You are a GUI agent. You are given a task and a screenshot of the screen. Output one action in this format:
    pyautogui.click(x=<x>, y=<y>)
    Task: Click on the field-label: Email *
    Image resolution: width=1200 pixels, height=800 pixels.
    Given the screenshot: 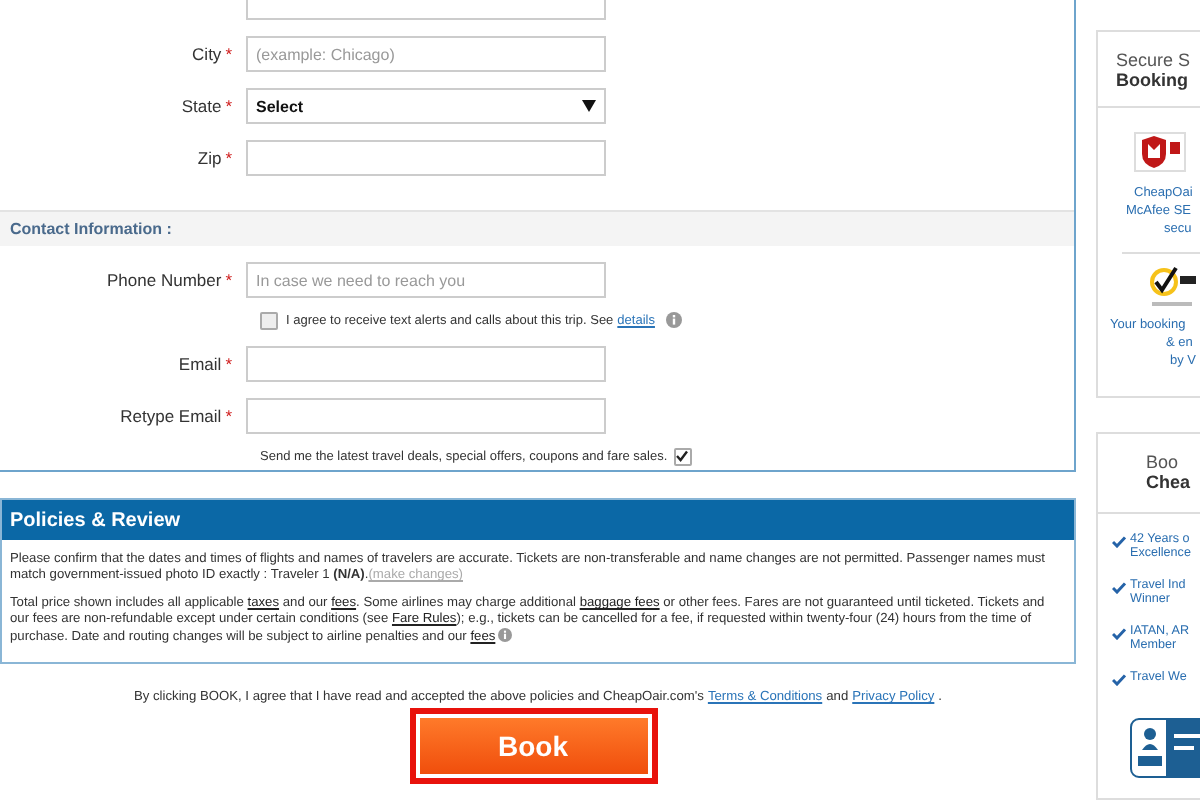 What is the action you would take?
    pyautogui.click(x=205, y=364)
    